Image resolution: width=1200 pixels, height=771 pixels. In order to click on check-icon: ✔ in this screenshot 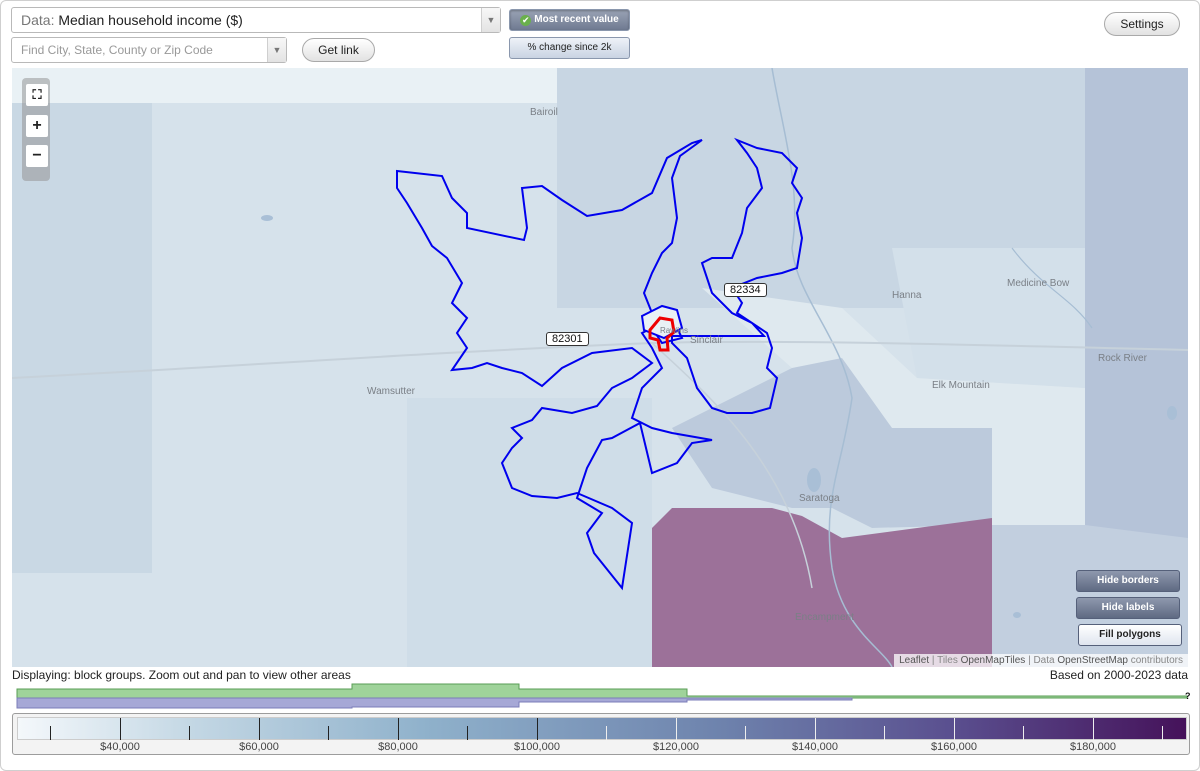, I will do `click(526, 20)`.